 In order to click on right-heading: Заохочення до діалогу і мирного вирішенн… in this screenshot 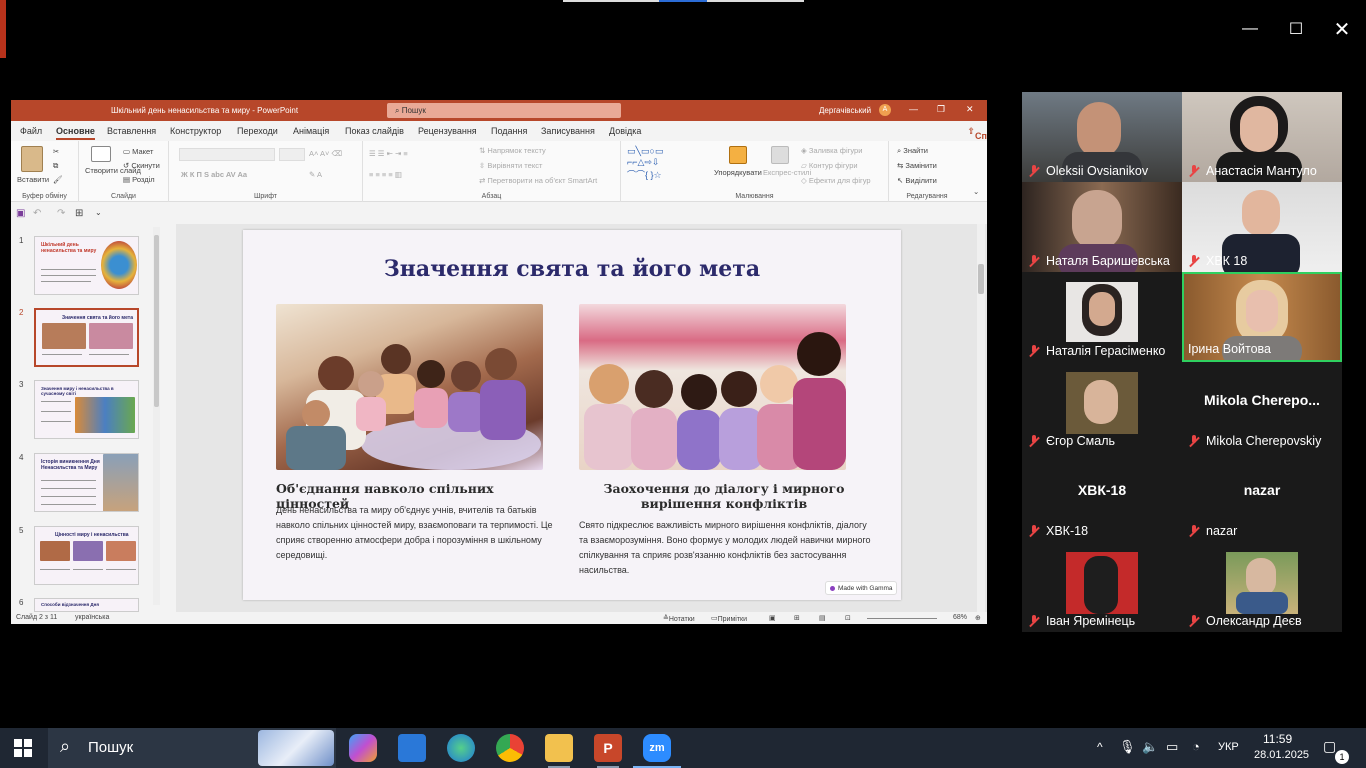, I will do `click(724, 496)`.